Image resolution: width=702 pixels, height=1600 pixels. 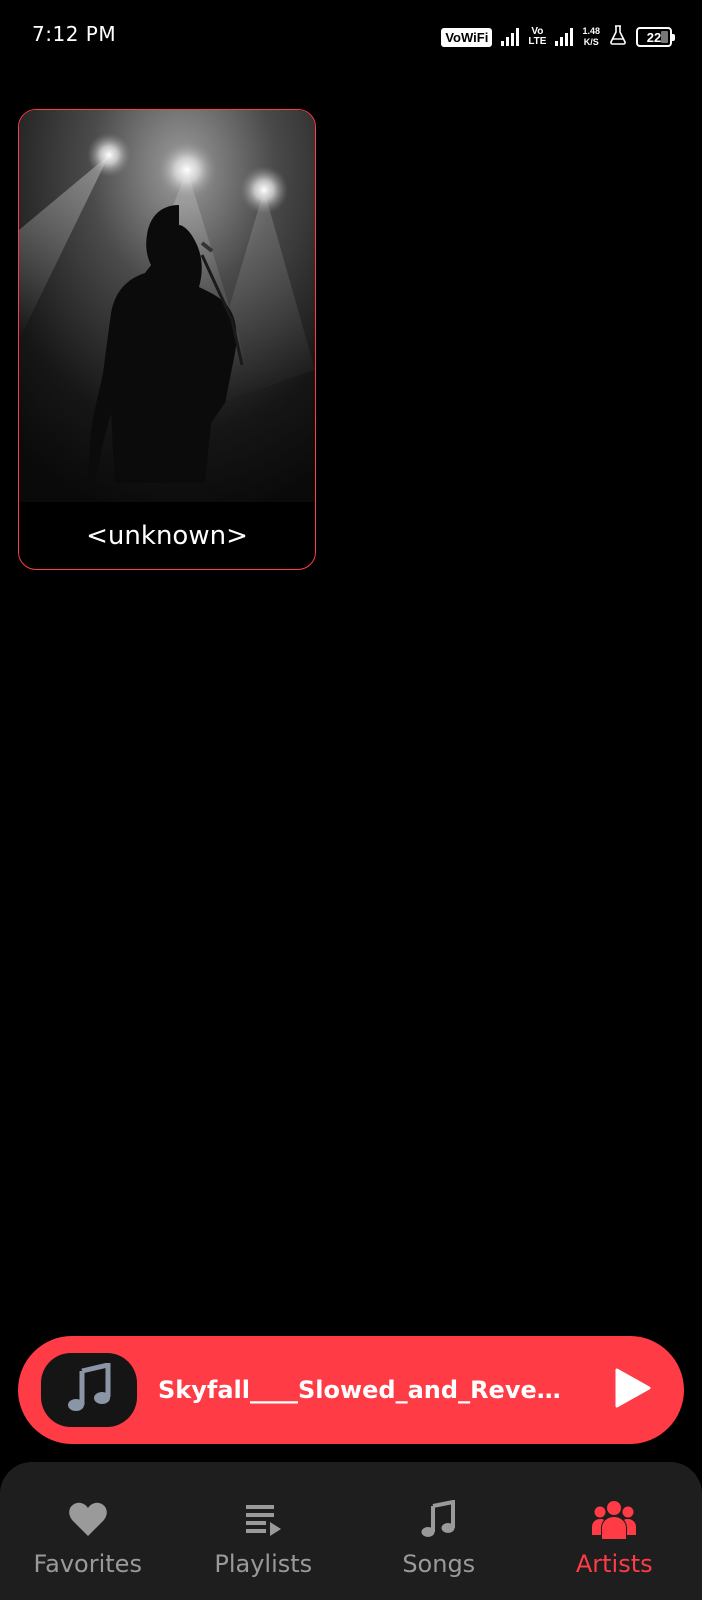 I want to click on network-speed: 1.48 K/S, so click(x=591, y=36).